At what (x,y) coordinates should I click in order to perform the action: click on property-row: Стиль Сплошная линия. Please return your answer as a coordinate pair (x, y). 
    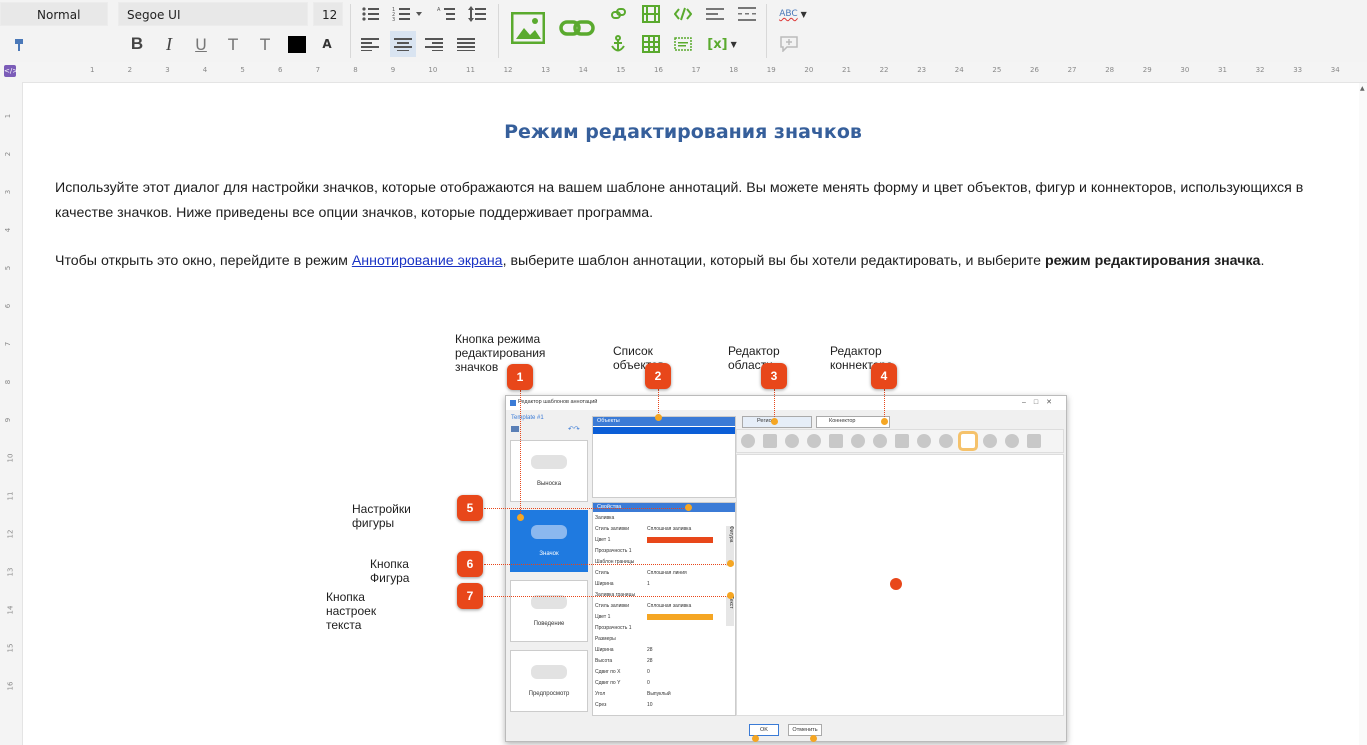
    Looking at the image, I should click on (663, 573).